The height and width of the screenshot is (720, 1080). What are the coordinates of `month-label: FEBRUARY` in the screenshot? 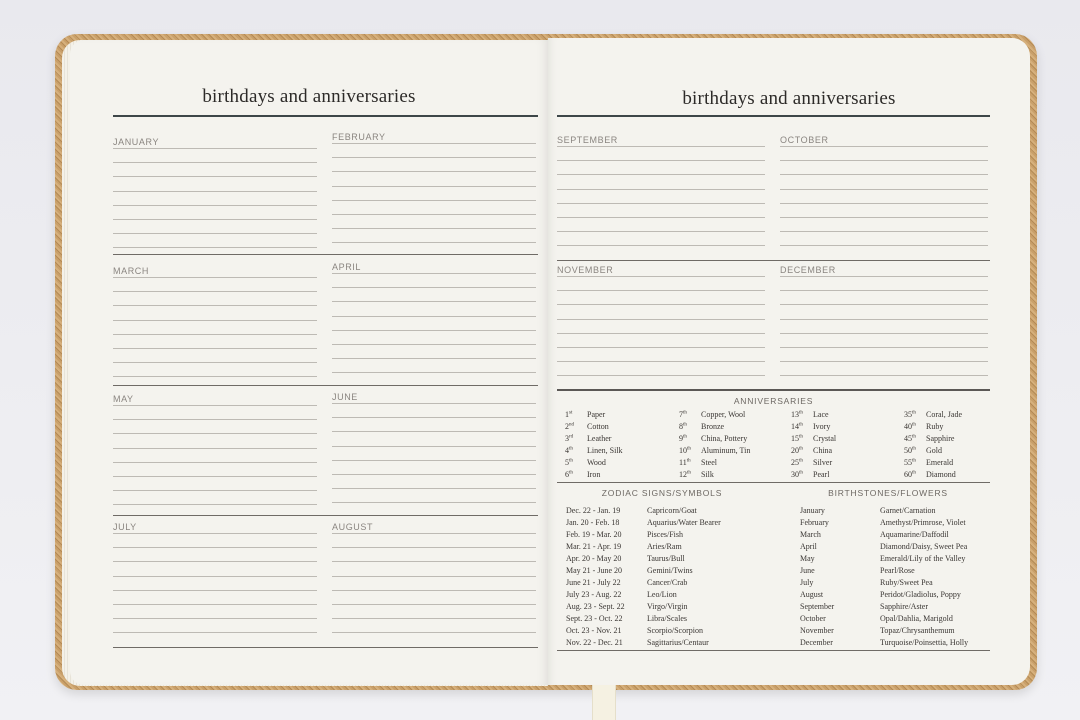 It's located at (359, 137).